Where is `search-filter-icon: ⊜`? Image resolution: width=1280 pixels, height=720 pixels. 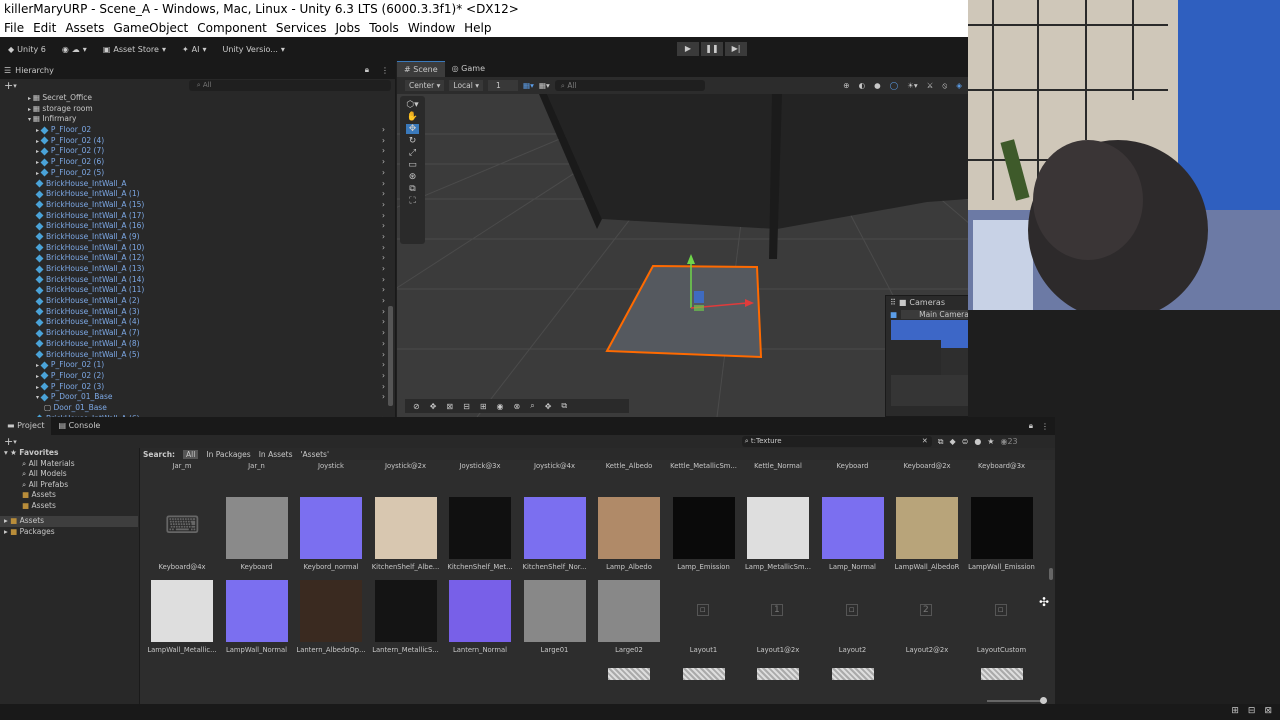 search-filter-icon: ⊜ is located at coordinates (965, 441).